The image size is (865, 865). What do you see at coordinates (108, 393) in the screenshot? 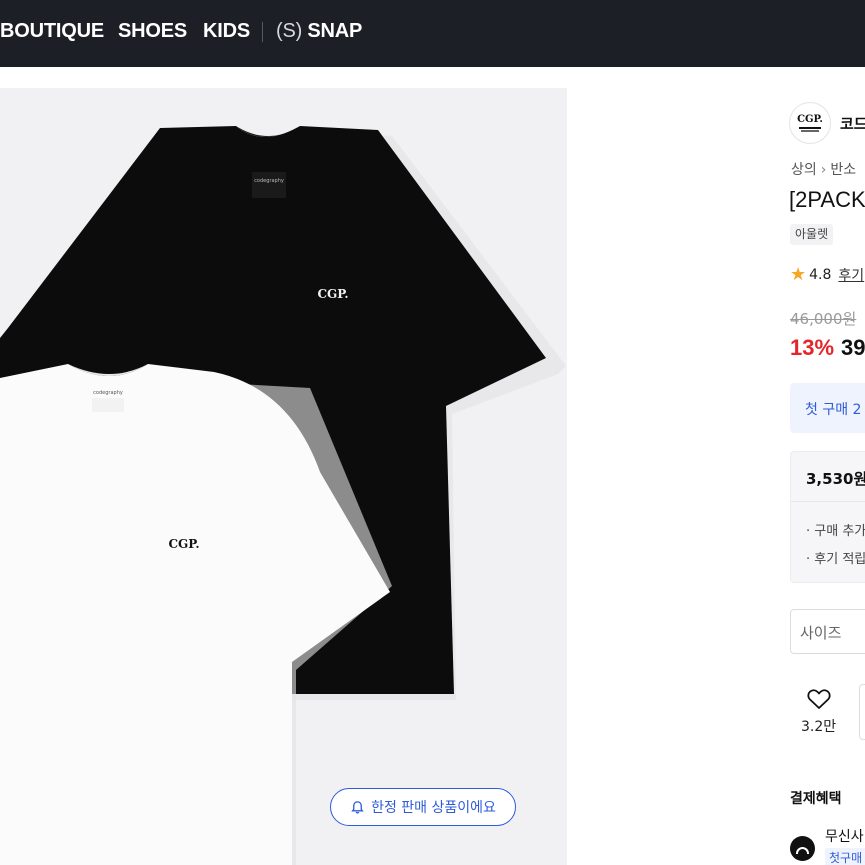
I see `white-tee-neck-text: codegraphy` at bounding box center [108, 393].